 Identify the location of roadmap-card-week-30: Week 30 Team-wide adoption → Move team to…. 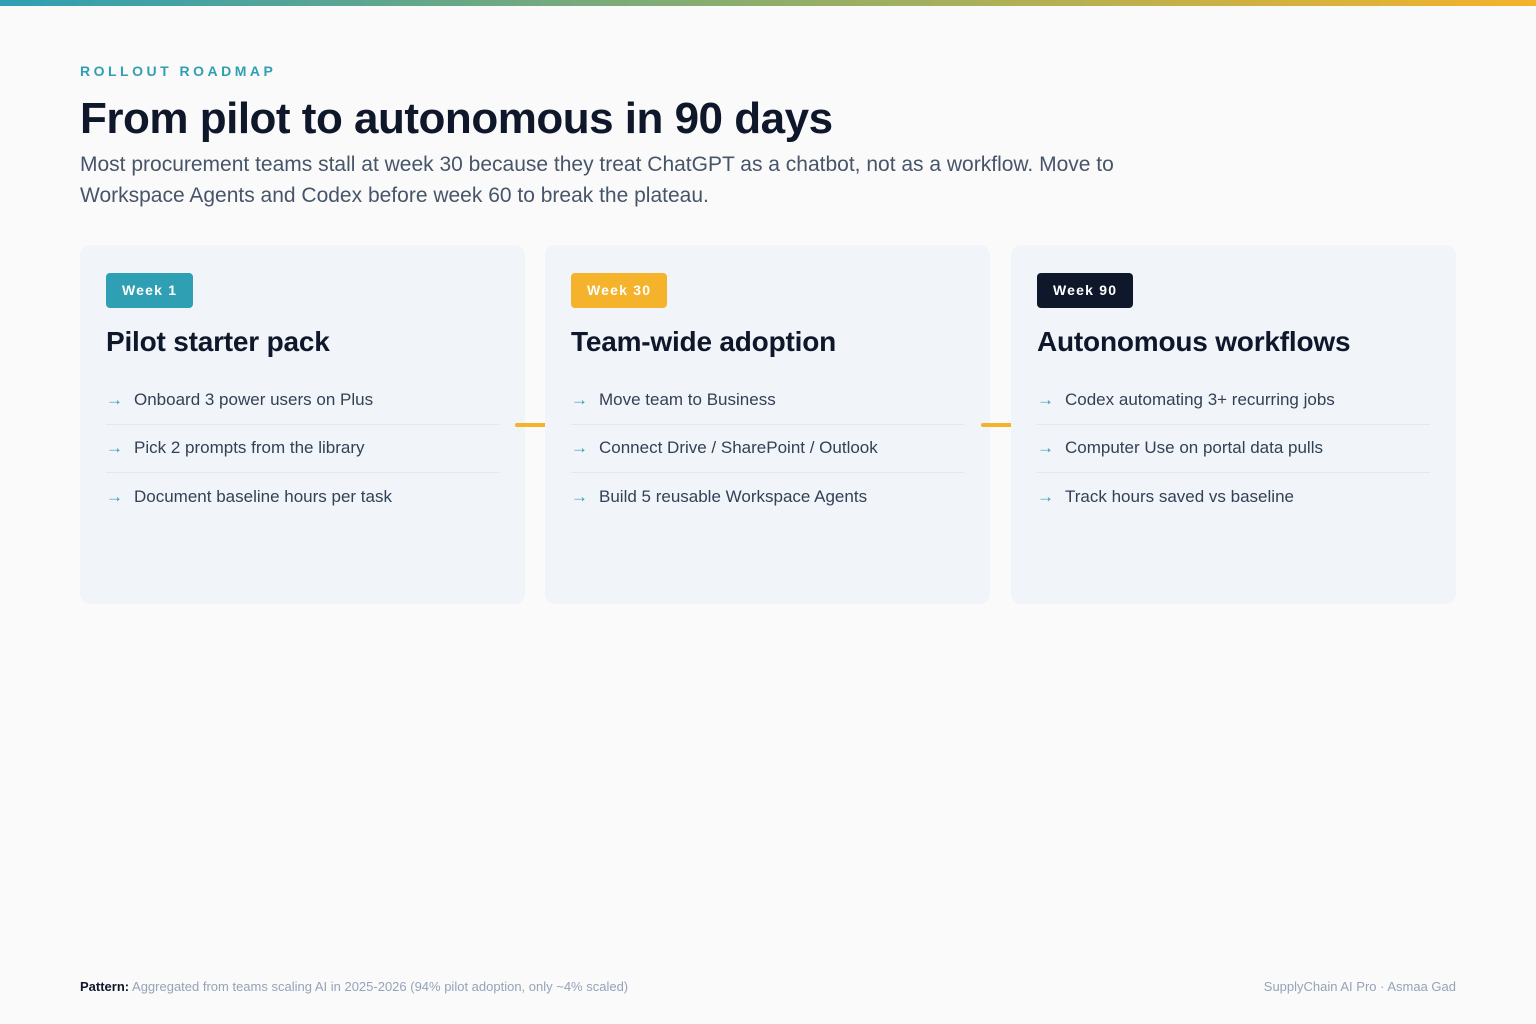
(767, 424).